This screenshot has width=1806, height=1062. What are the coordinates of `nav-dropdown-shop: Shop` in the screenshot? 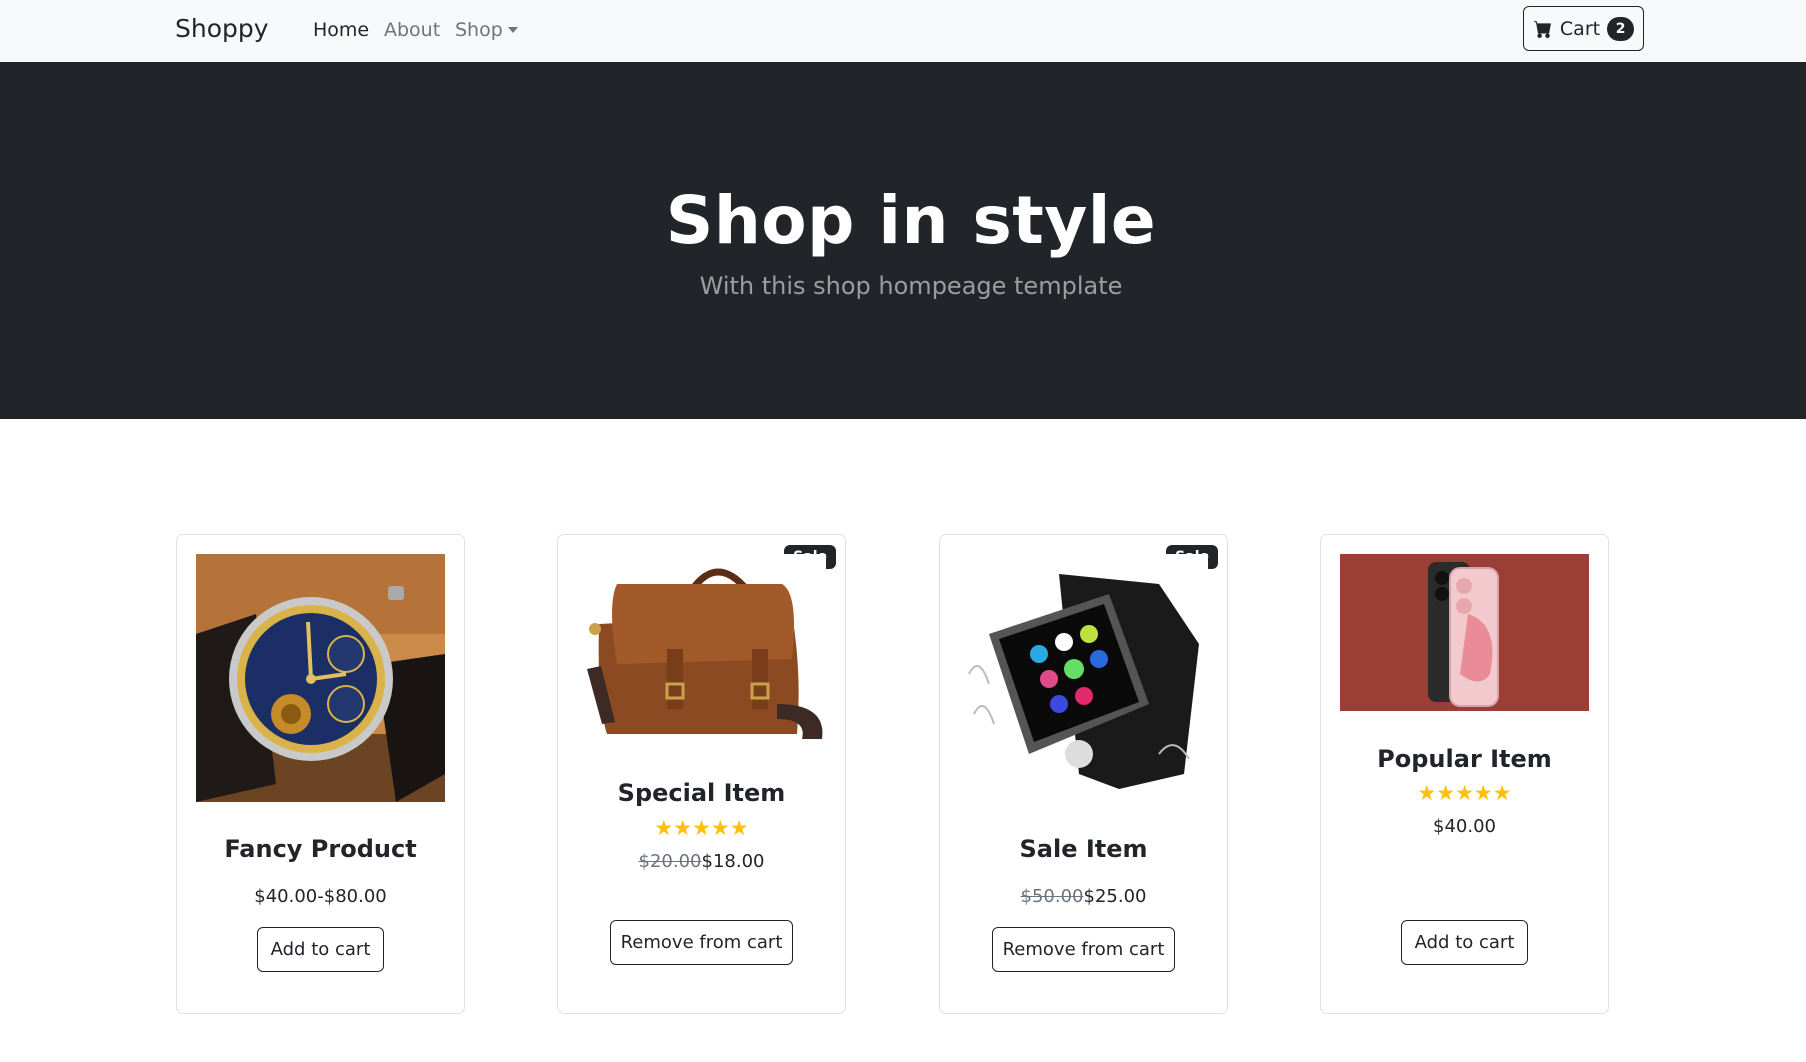 It's located at (486, 30).